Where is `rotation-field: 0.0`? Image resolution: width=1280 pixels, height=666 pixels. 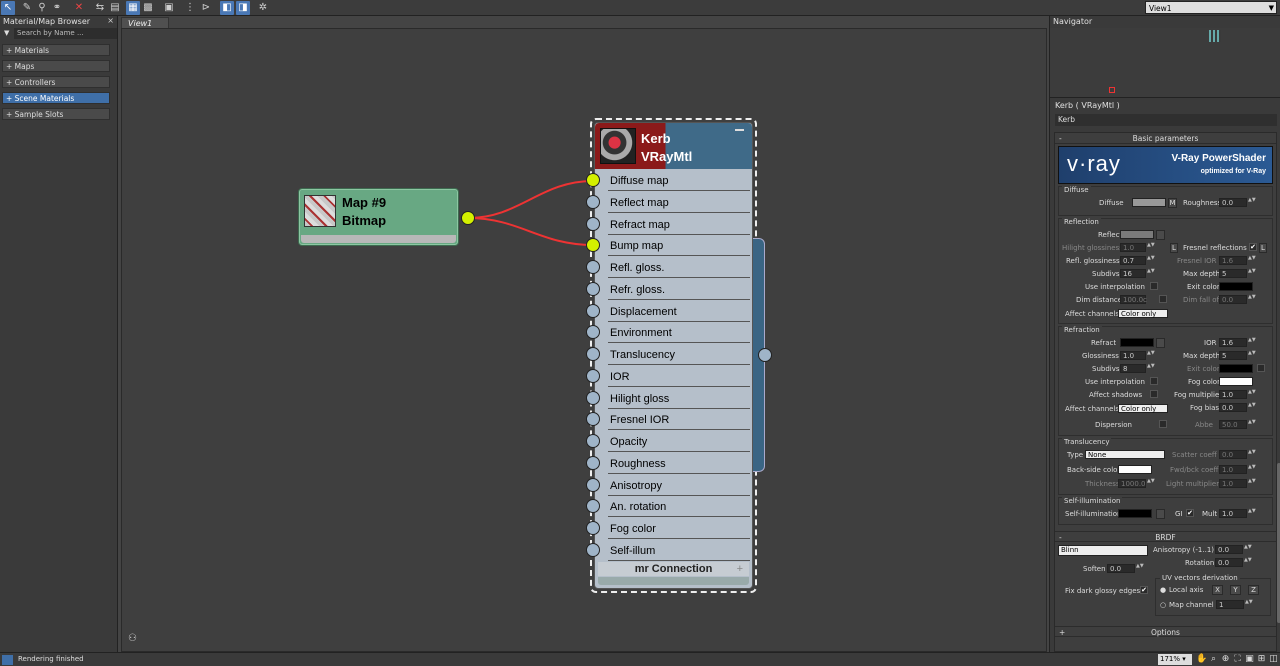 rotation-field: 0.0 is located at coordinates (1229, 562).